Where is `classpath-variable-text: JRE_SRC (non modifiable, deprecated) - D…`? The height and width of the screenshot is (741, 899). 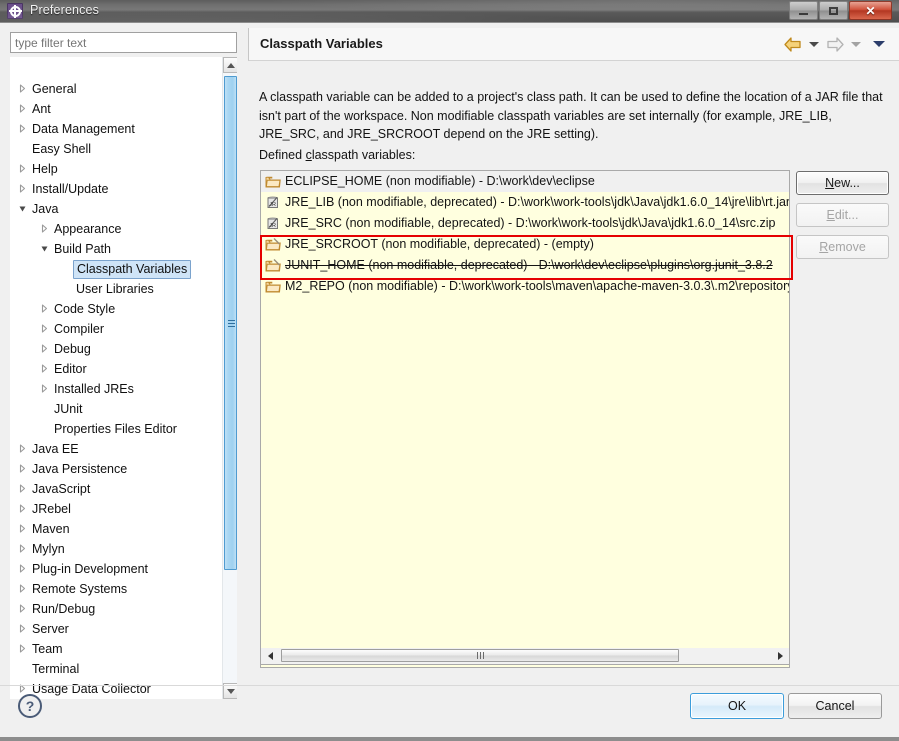
classpath-variable-text: JRE_SRC (non modifiable, deprecated) - D… is located at coordinates (530, 223).